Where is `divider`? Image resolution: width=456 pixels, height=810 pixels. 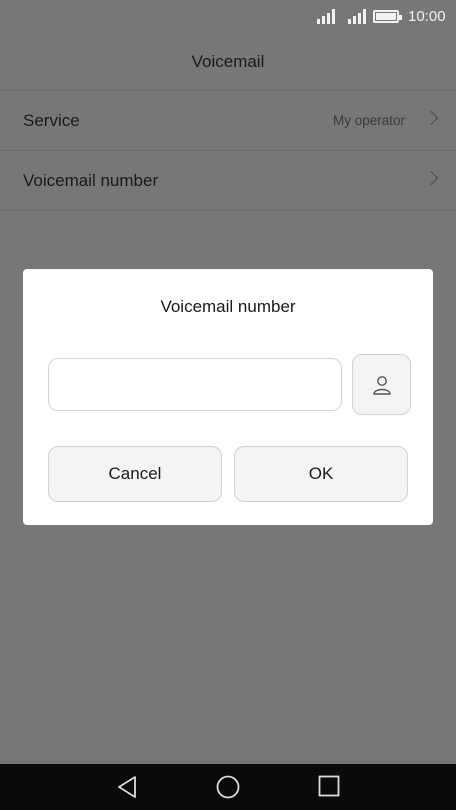 divider is located at coordinates (228, 210).